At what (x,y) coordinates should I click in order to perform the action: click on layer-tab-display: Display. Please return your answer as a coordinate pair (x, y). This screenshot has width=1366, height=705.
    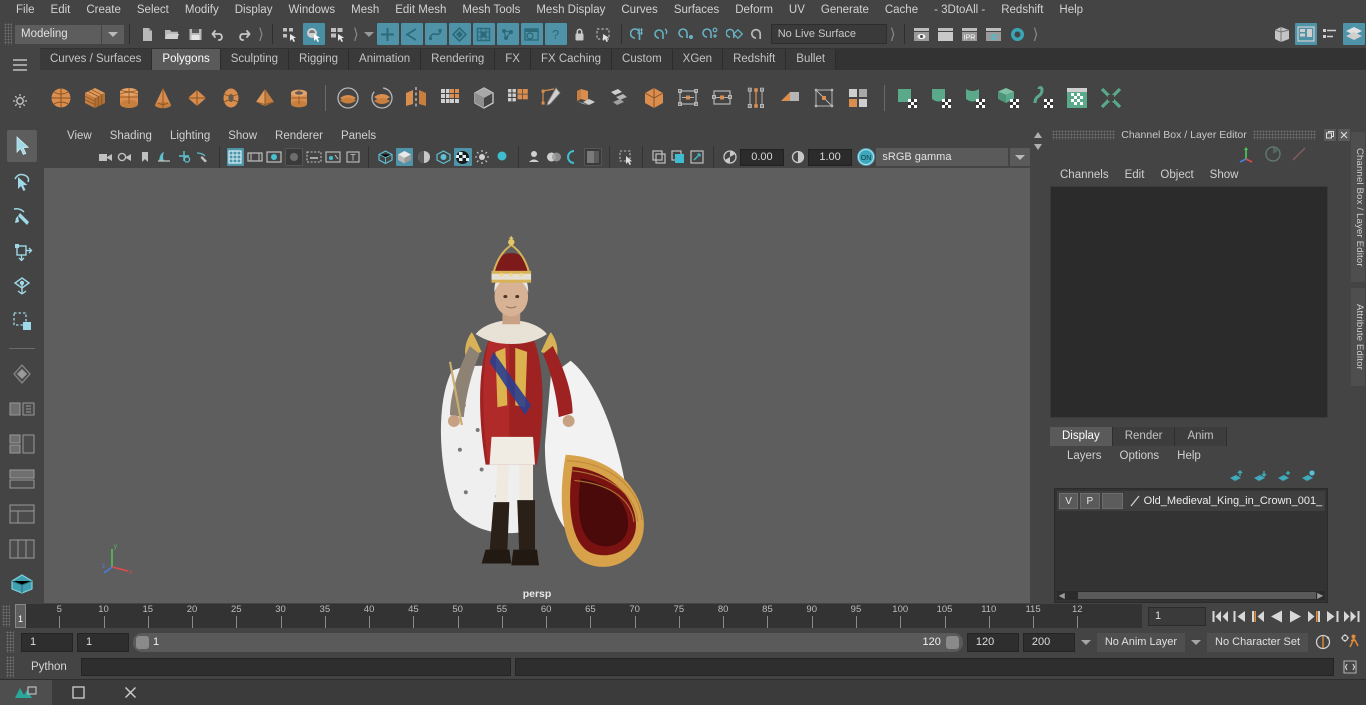
    Looking at the image, I should click on (1081, 436).